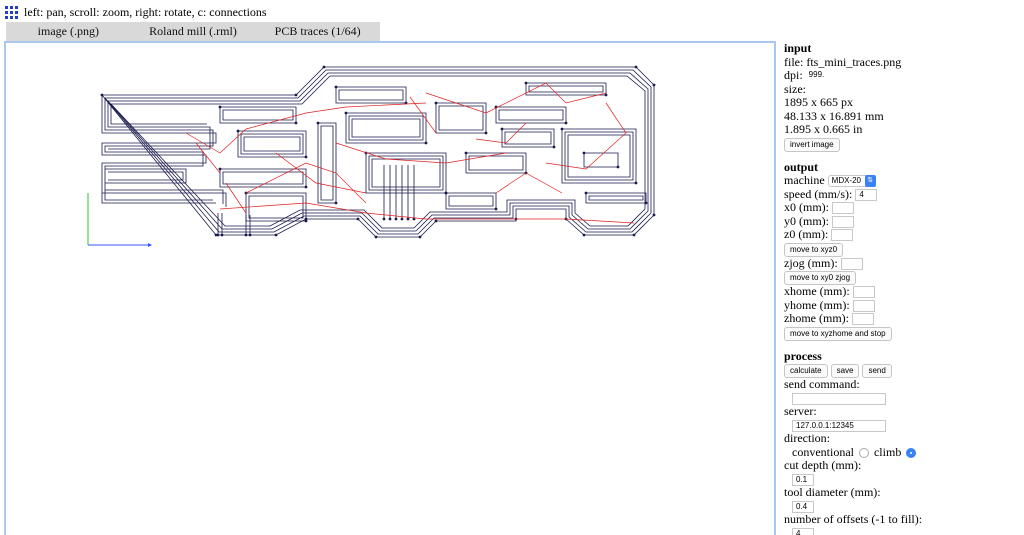  Describe the element at coordinates (823, 129) in the screenshot. I see `size-in: 1.895 x 0.665 in` at that location.